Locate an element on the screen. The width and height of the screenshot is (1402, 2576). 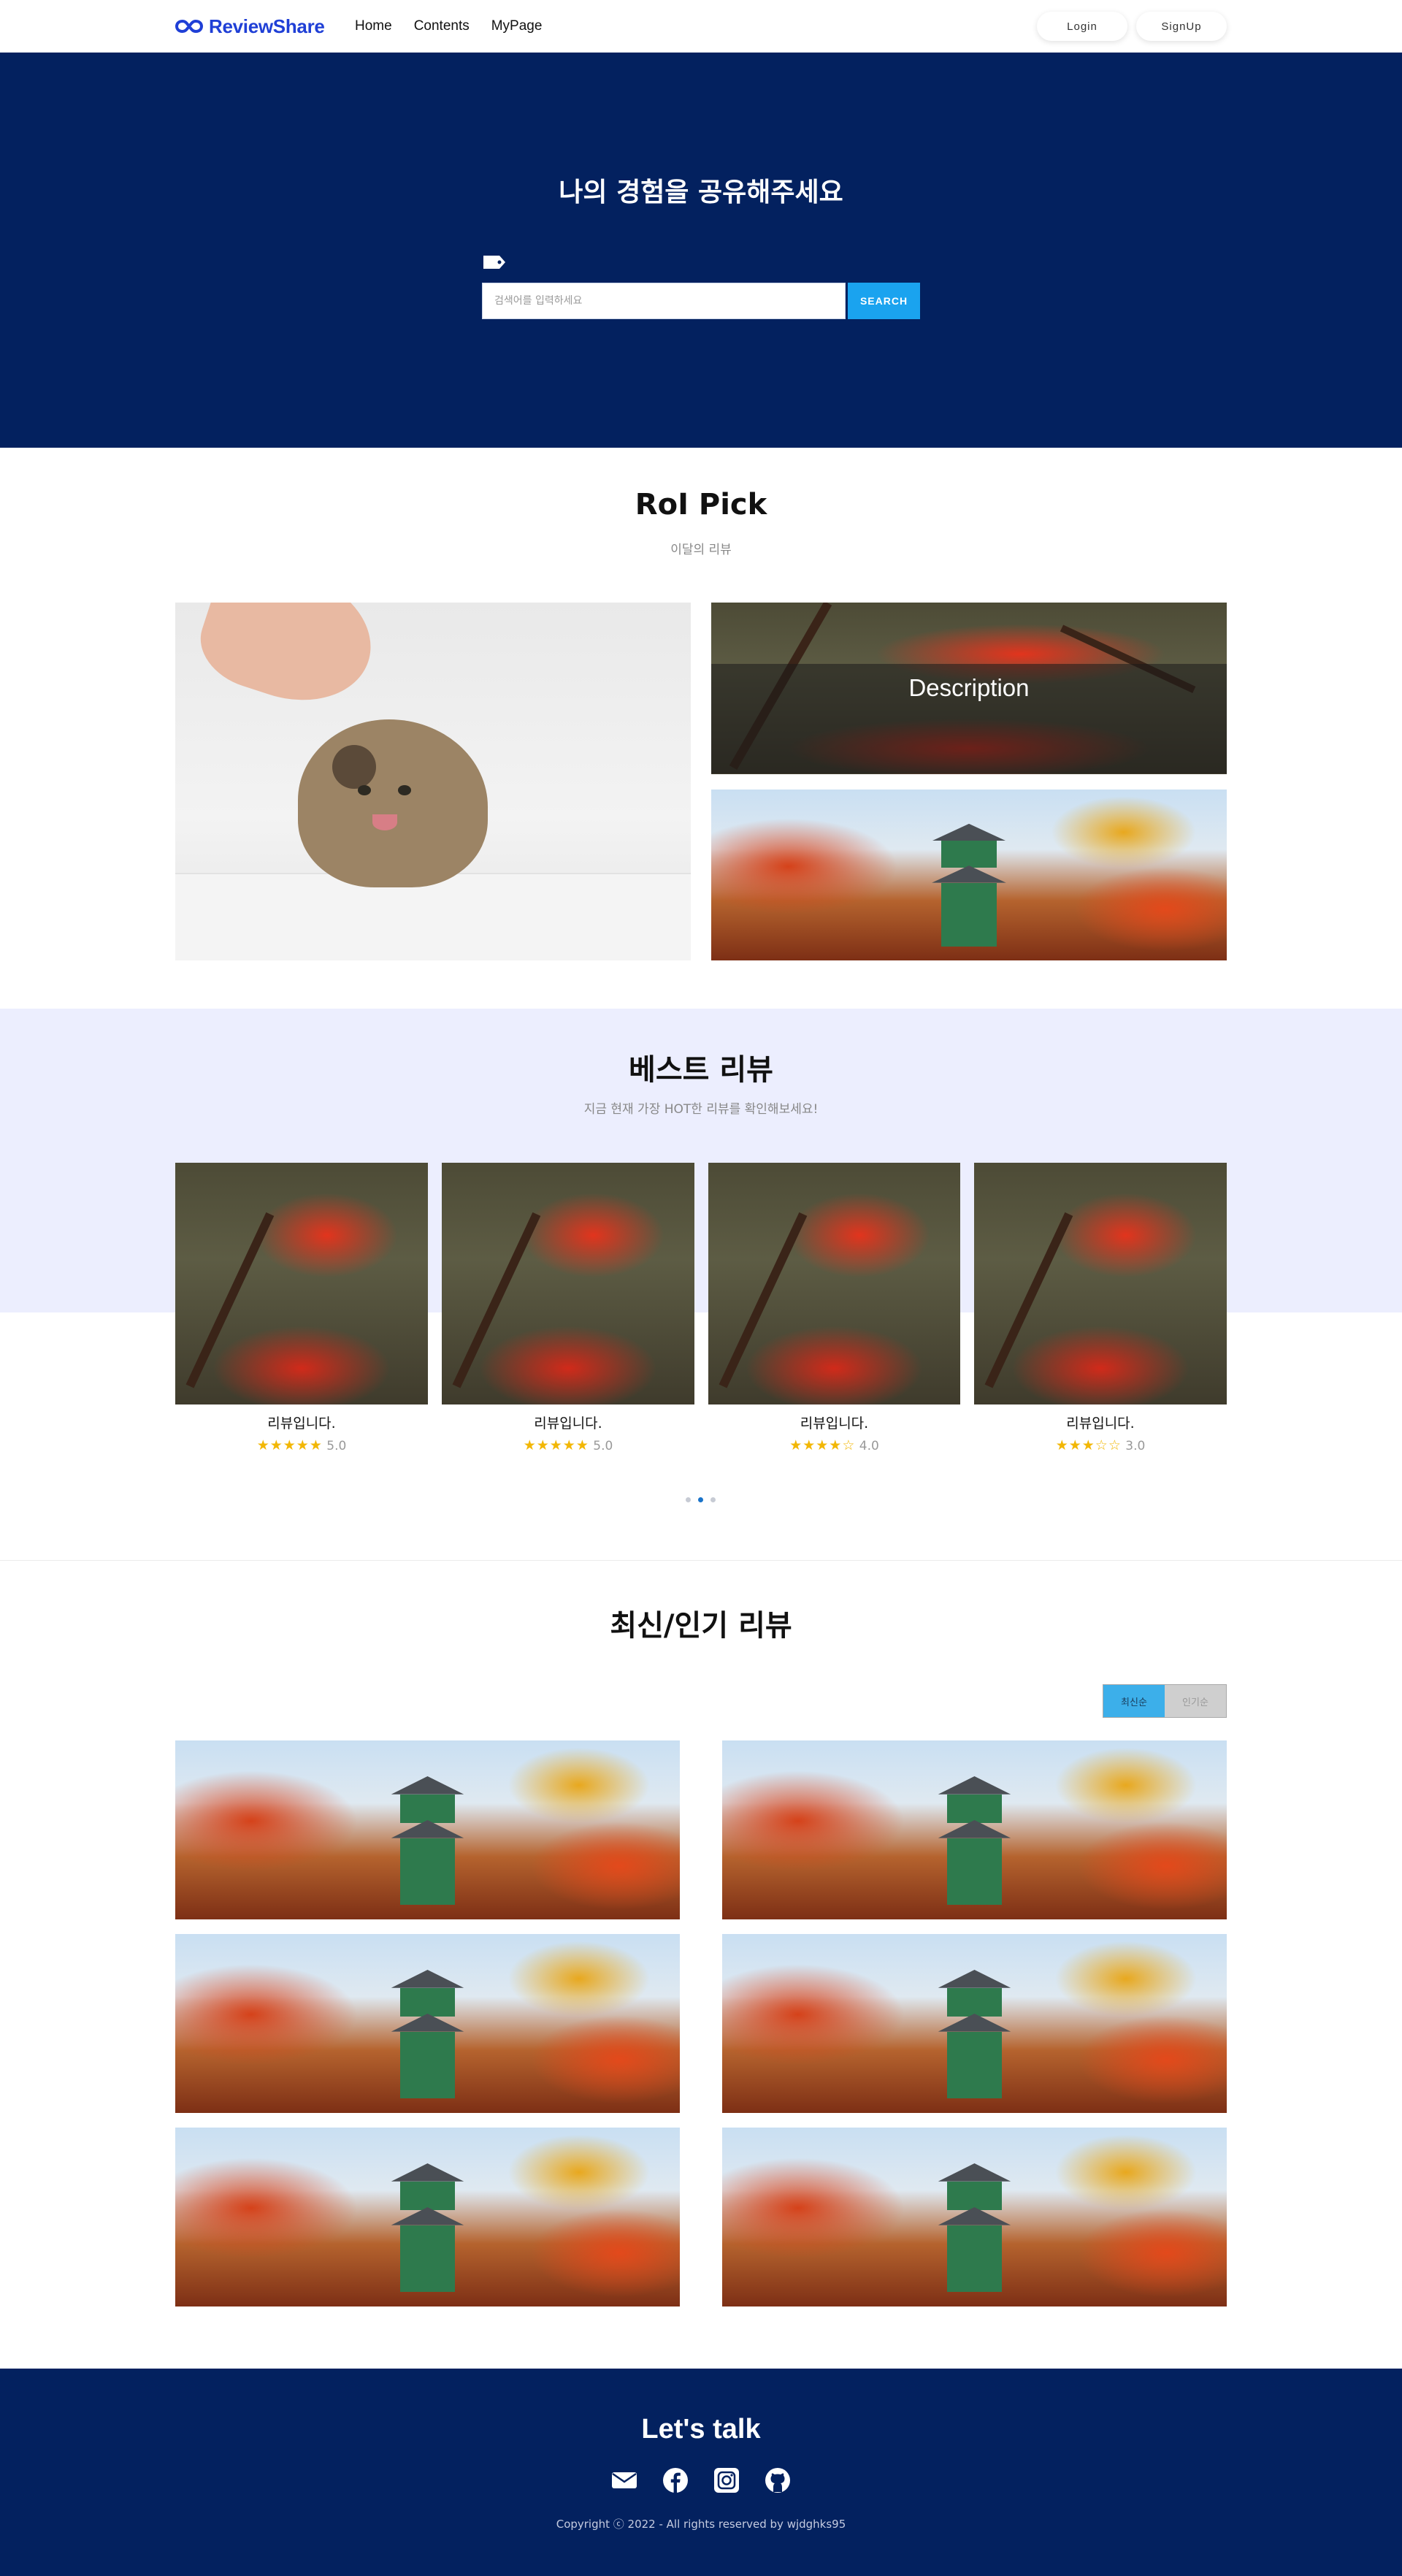
carousel-dot-active is located at coordinates (700, 1499).